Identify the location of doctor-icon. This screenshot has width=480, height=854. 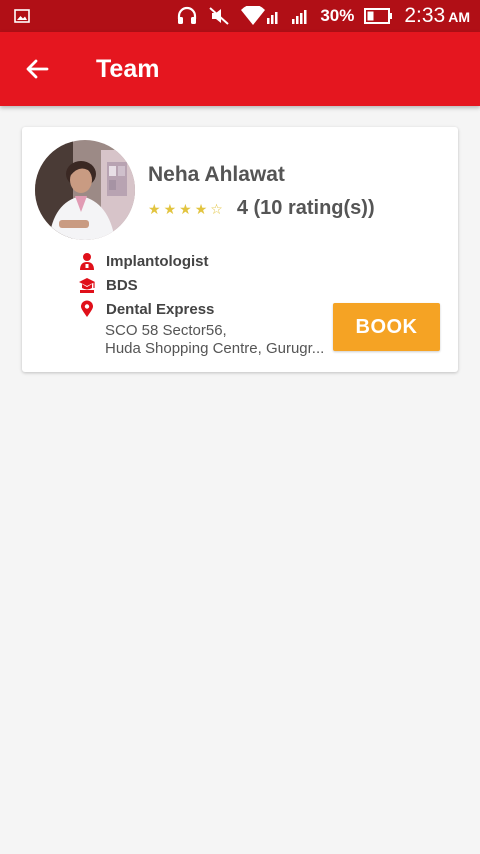
(87, 261).